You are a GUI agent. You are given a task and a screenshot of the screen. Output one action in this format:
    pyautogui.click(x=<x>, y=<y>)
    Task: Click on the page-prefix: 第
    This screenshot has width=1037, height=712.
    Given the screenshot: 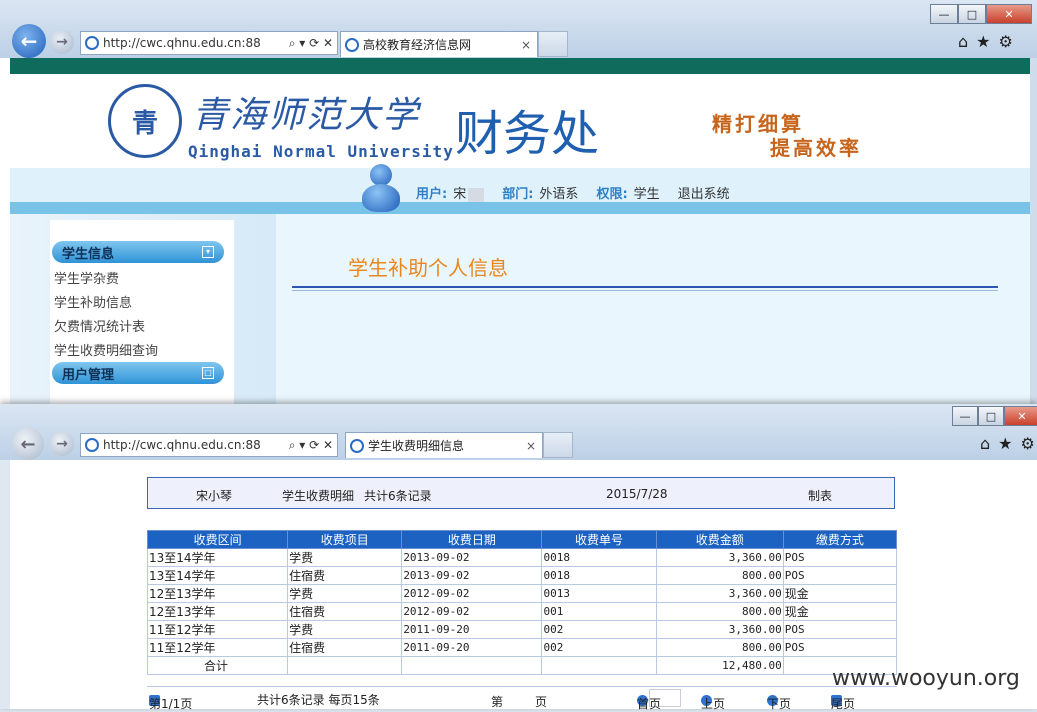 What is the action you would take?
    pyautogui.click(x=497, y=702)
    